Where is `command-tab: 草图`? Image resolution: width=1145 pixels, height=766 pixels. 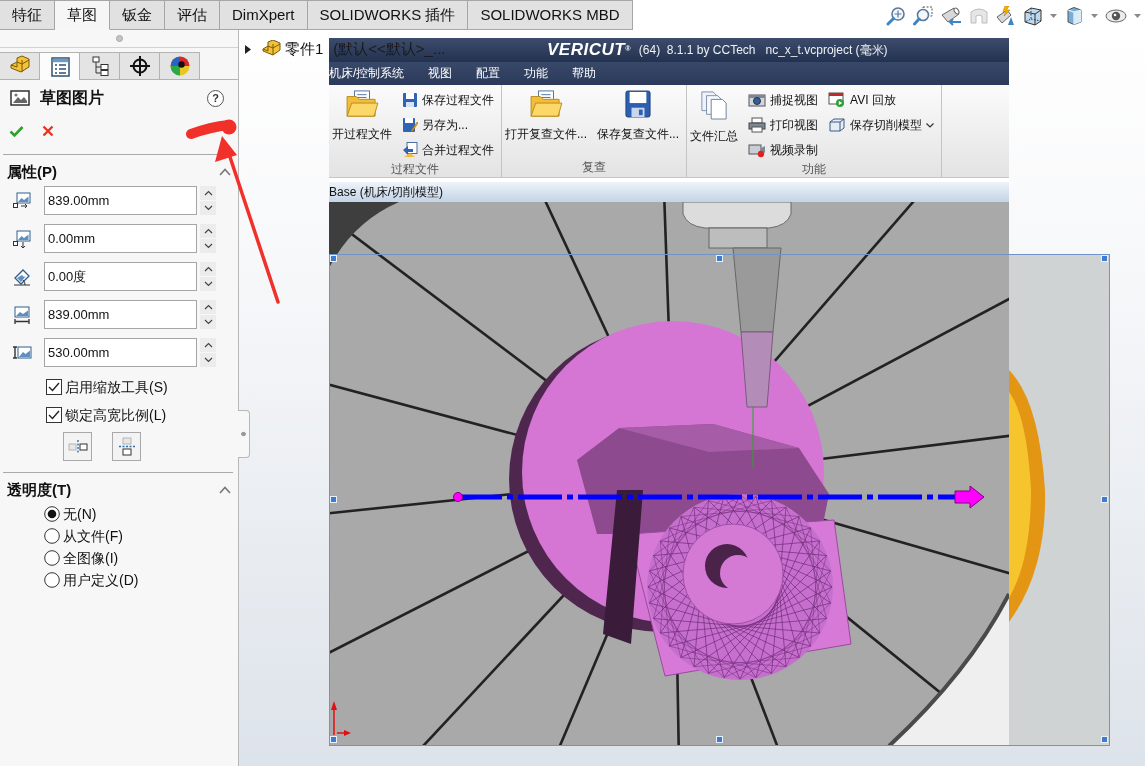
command-tab: 草图 is located at coordinates (82, 15).